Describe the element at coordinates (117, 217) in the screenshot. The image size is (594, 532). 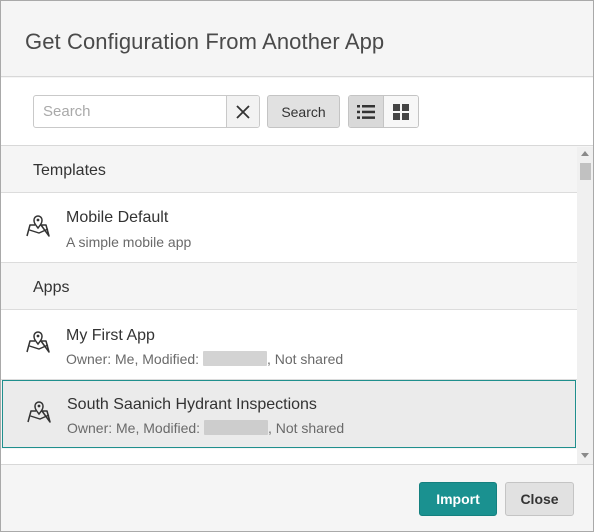
I see `item-title: Mobile Default` at that location.